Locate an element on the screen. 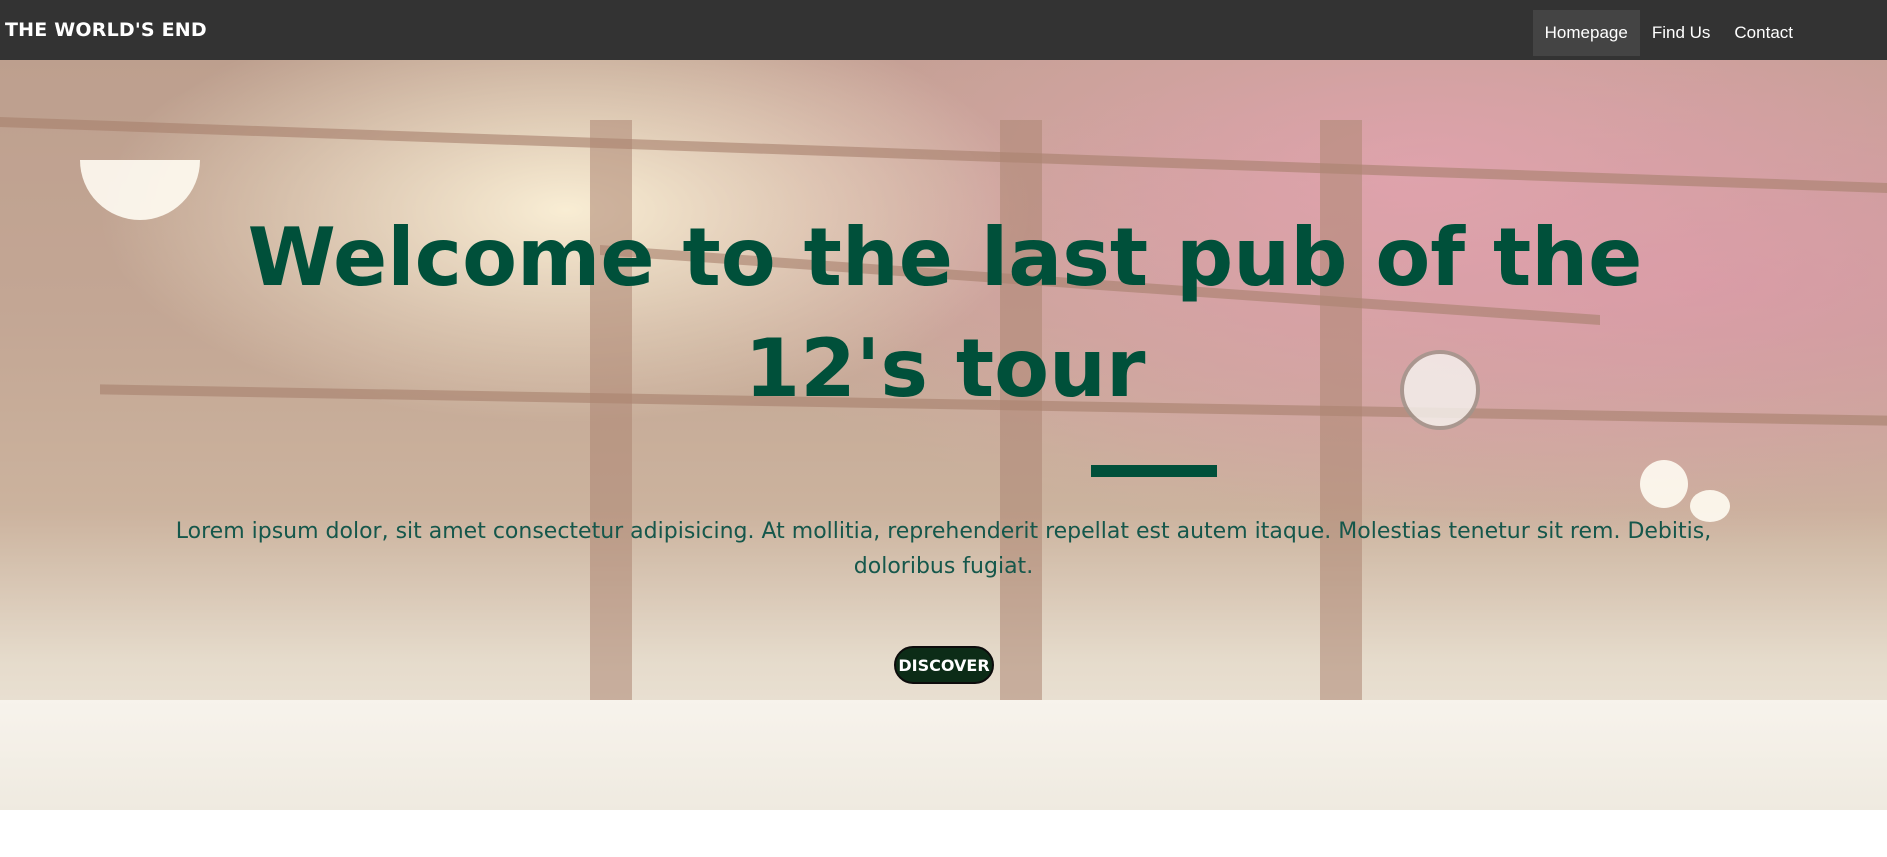 This screenshot has height=857, width=1887. nav-link-contact: Contact is located at coordinates (1763, 33).